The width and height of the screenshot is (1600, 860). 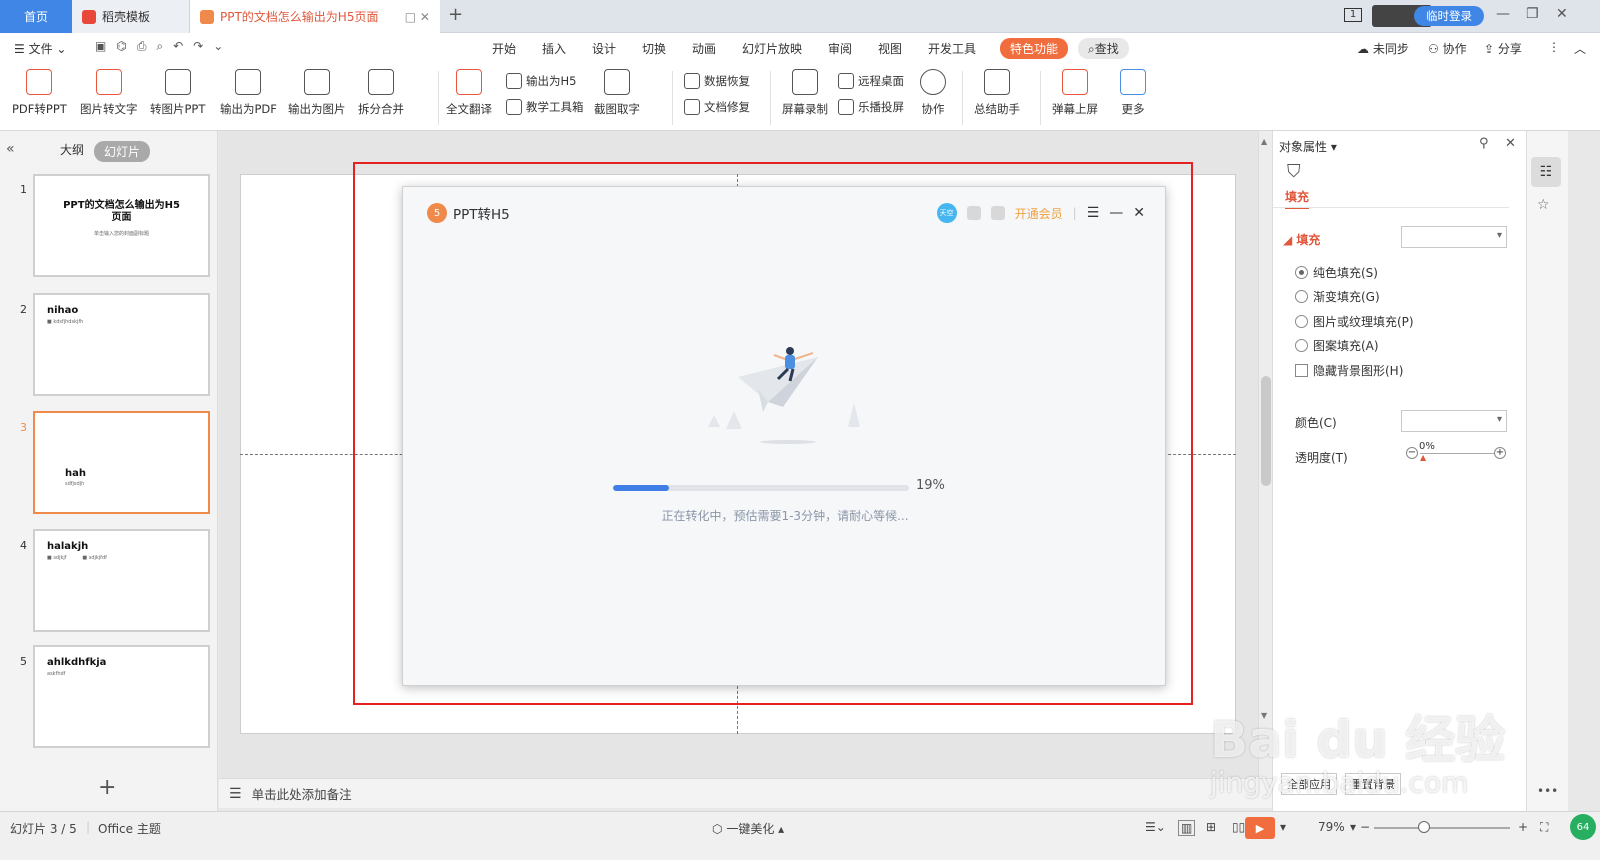 What do you see at coordinates (805, 93) in the screenshot?
I see `screen-record-button: 屏幕录制` at bounding box center [805, 93].